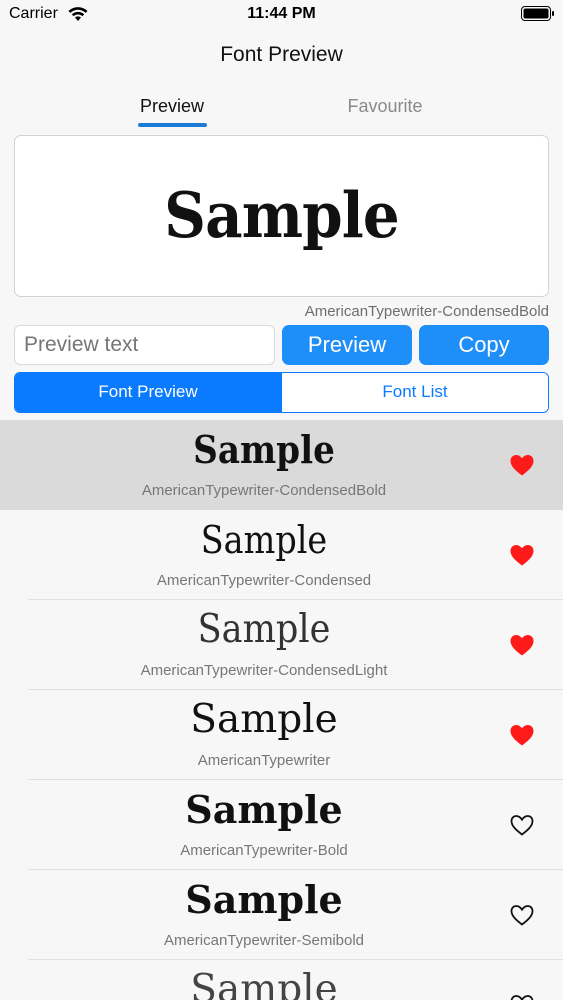 The width and height of the screenshot is (563, 1000). I want to click on font-row: Sample, so click(281, 980).